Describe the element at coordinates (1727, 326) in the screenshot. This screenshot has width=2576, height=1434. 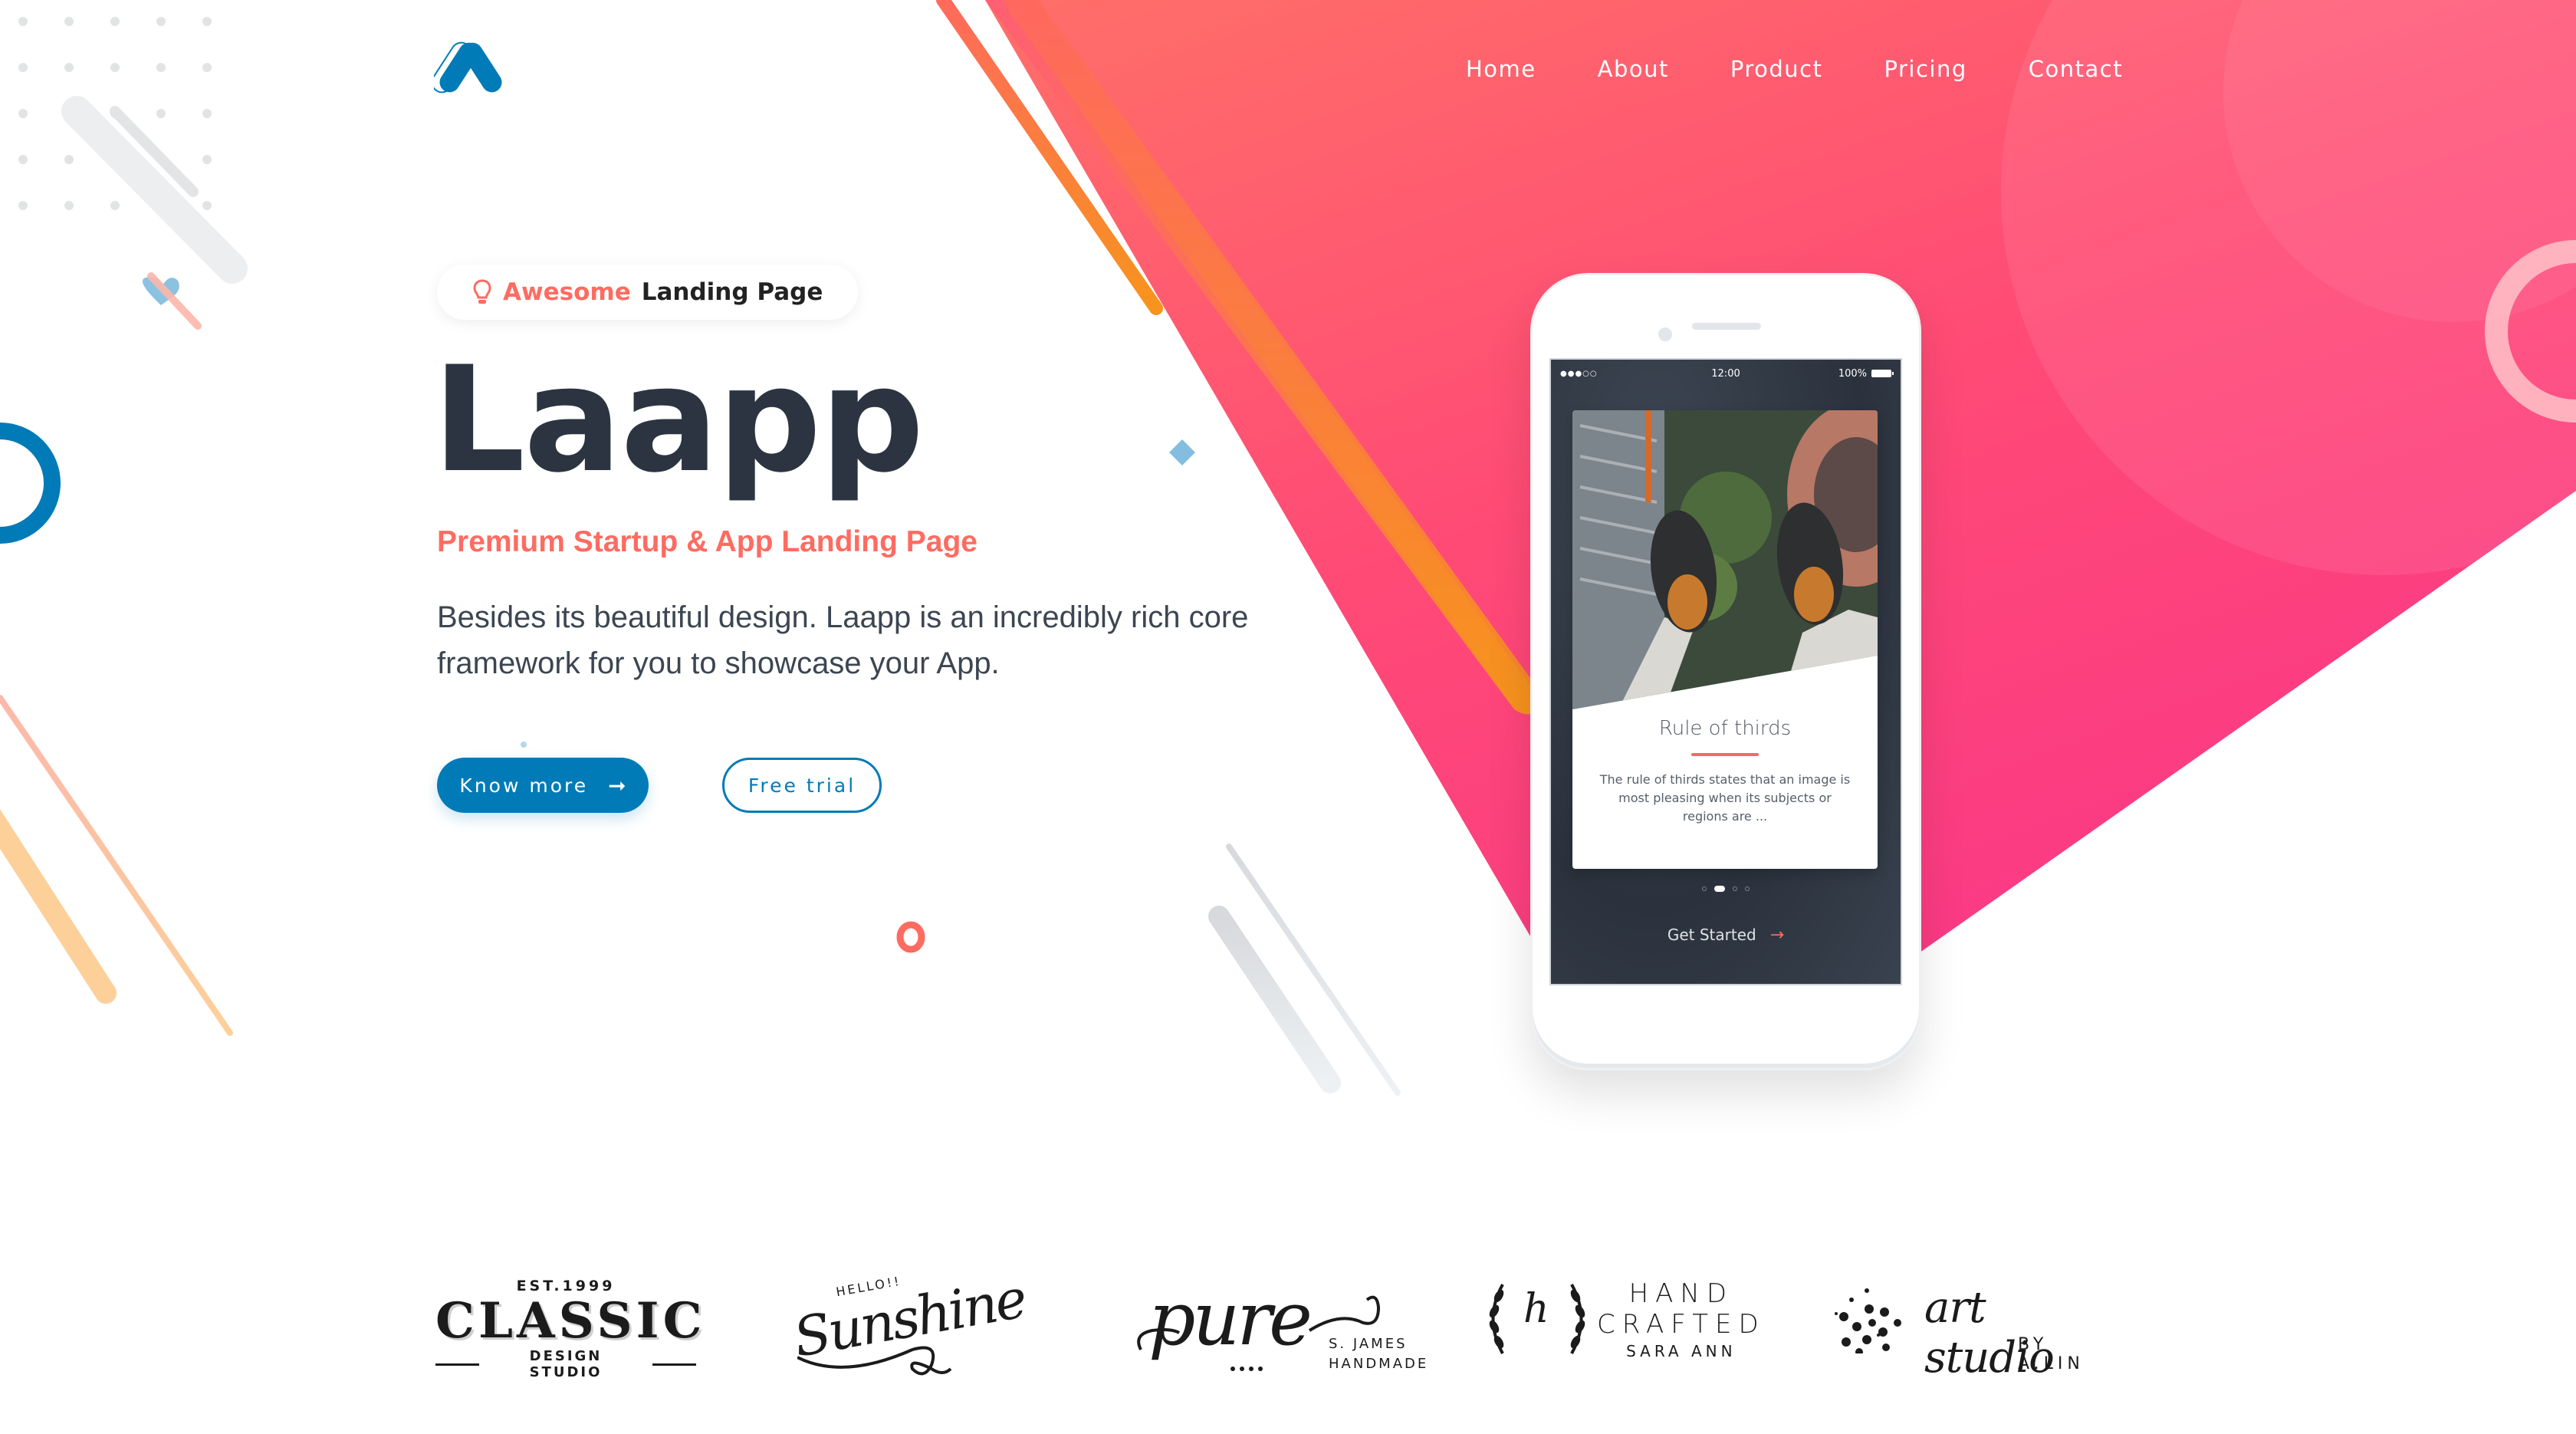
I see `phone-speaker` at that location.